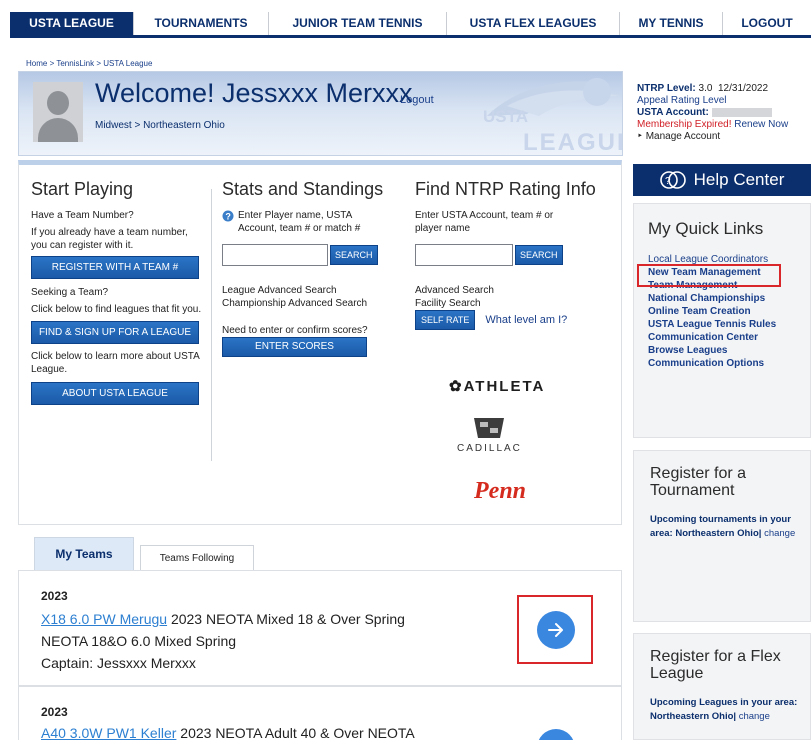 Image resolution: width=811 pixels, height=740 pixels. What do you see at coordinates (115, 332) in the screenshot?
I see `find-league-button: FIND & SIGN UP FOR A LEAGUE` at bounding box center [115, 332].